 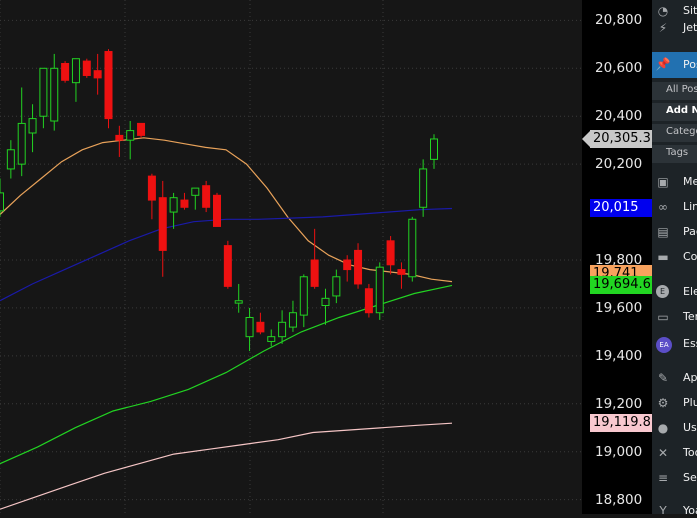 I want to click on price-tag: 19,119.8, so click(x=621, y=422).